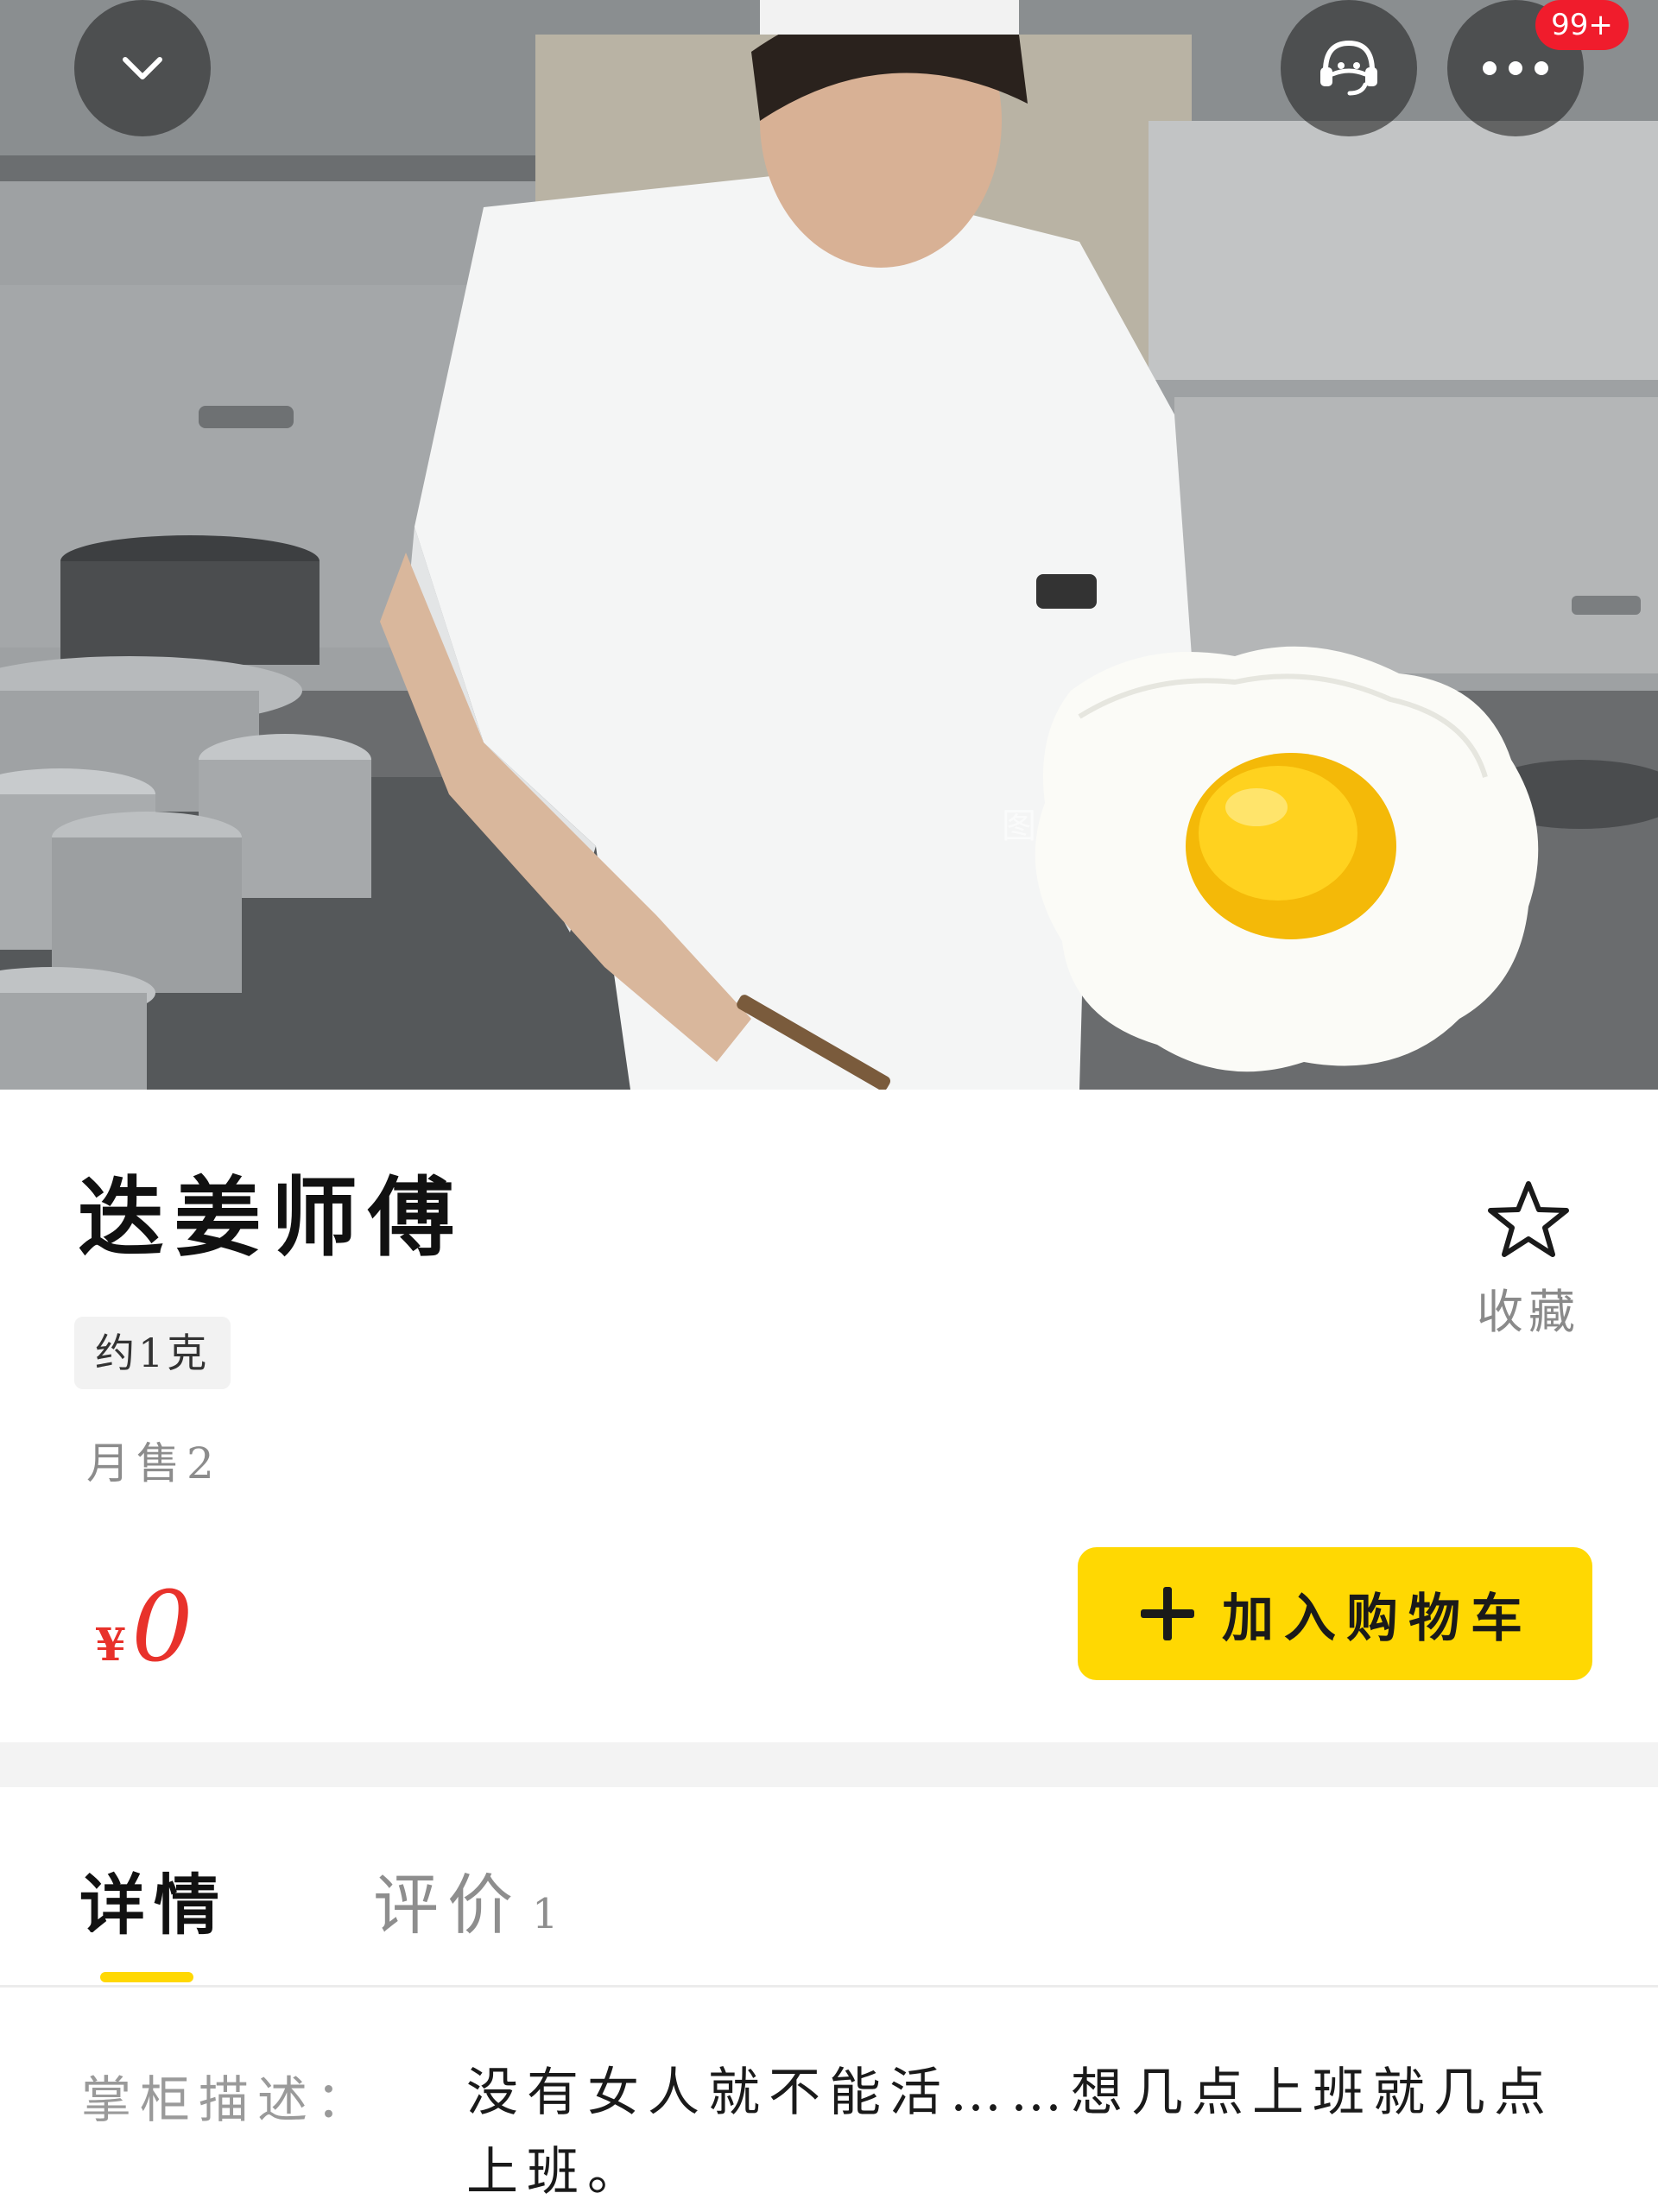  Describe the element at coordinates (153, 1463) in the screenshot. I see `monthly-sales: 月售2` at that location.